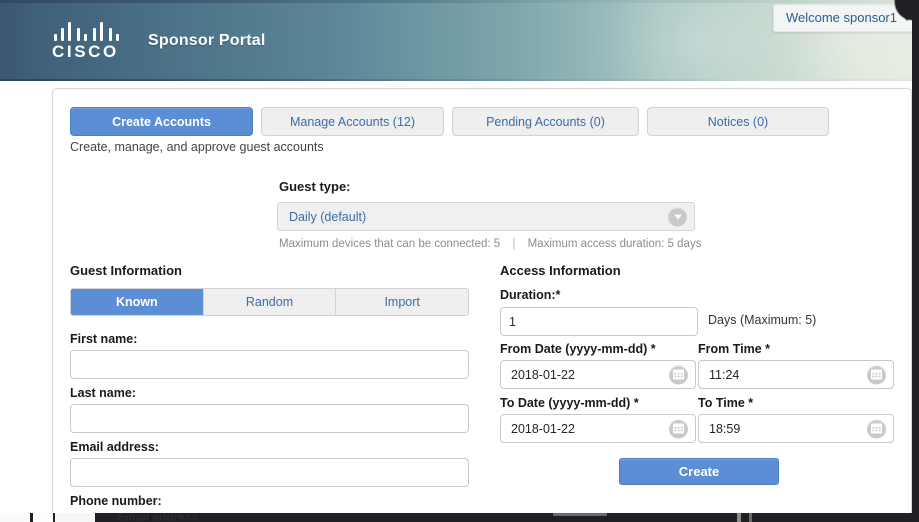 This screenshot has width=919, height=522. Describe the element at coordinates (116, 501) in the screenshot. I see `phone-number-label: Phone number:` at that location.